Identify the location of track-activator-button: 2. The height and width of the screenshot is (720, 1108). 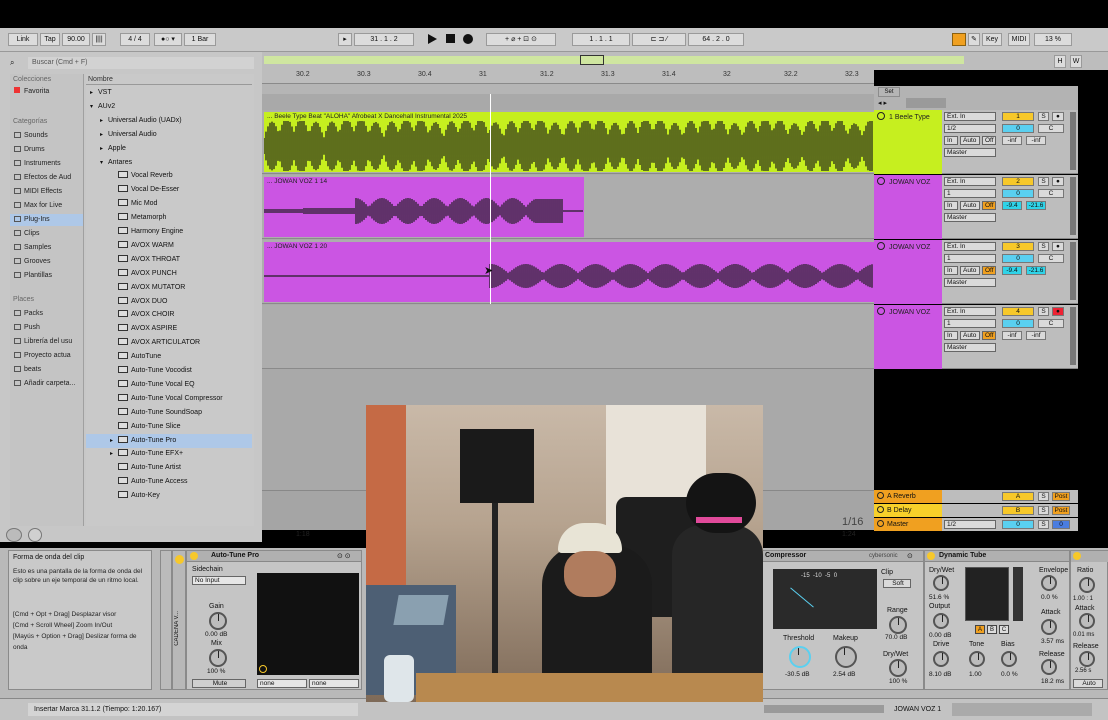
(1018, 181).